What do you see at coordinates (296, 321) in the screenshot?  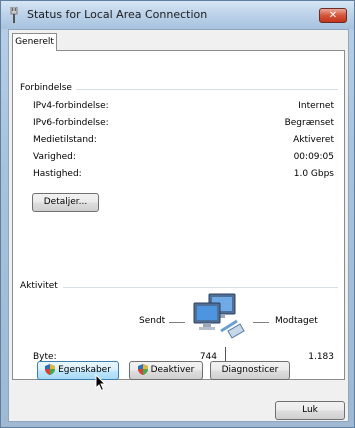 I see `received-label: Modtaget` at bounding box center [296, 321].